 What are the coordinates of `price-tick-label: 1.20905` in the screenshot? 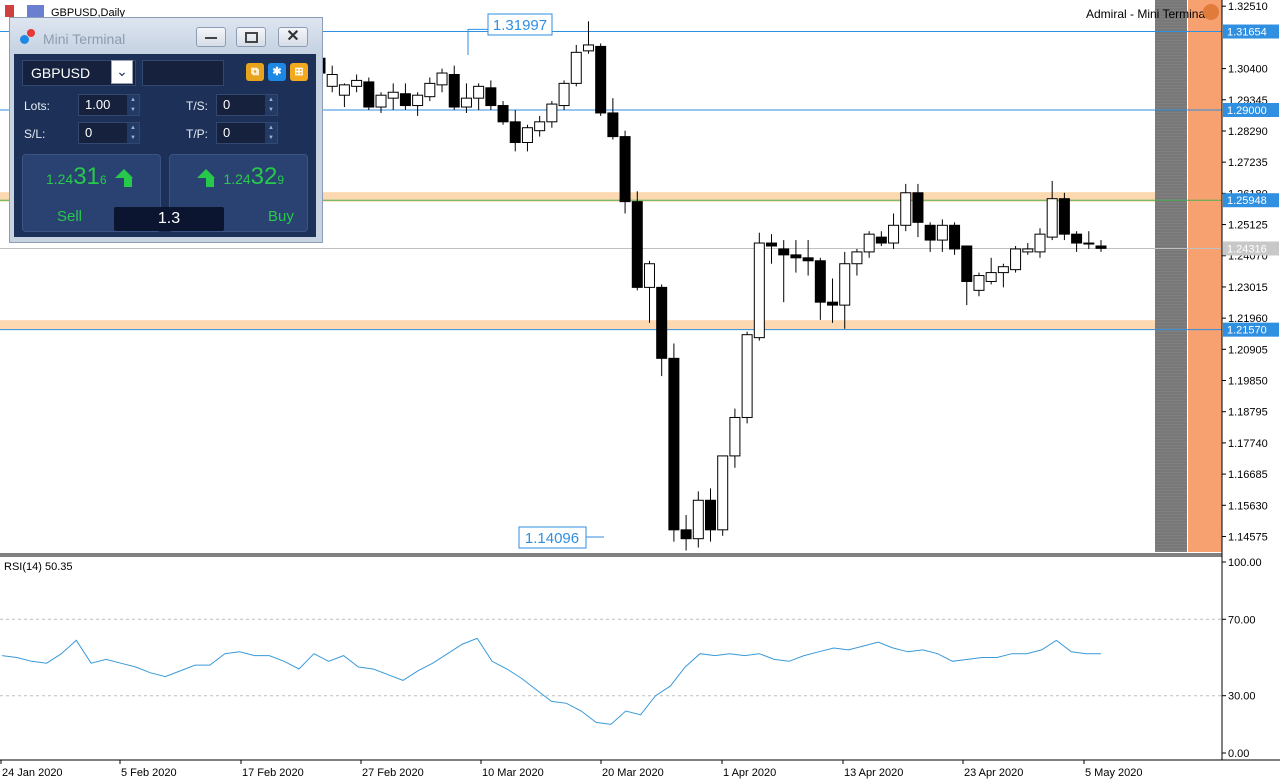 It's located at (1248, 350).